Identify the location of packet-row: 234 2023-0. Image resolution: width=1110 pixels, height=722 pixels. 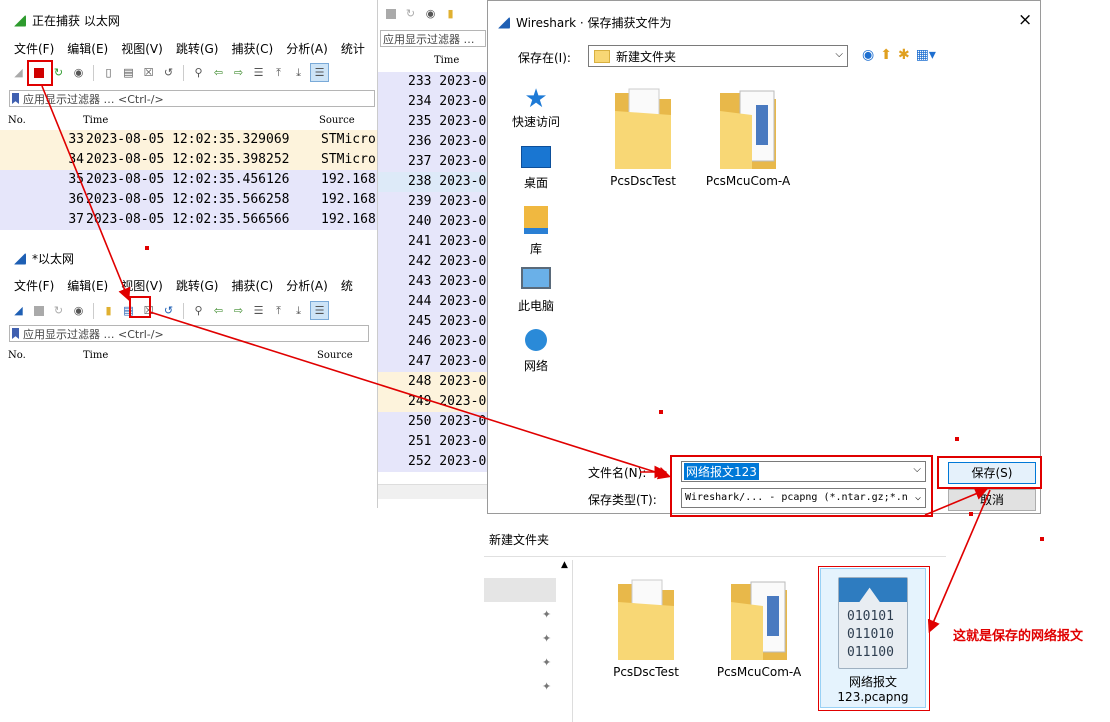
(433, 102).